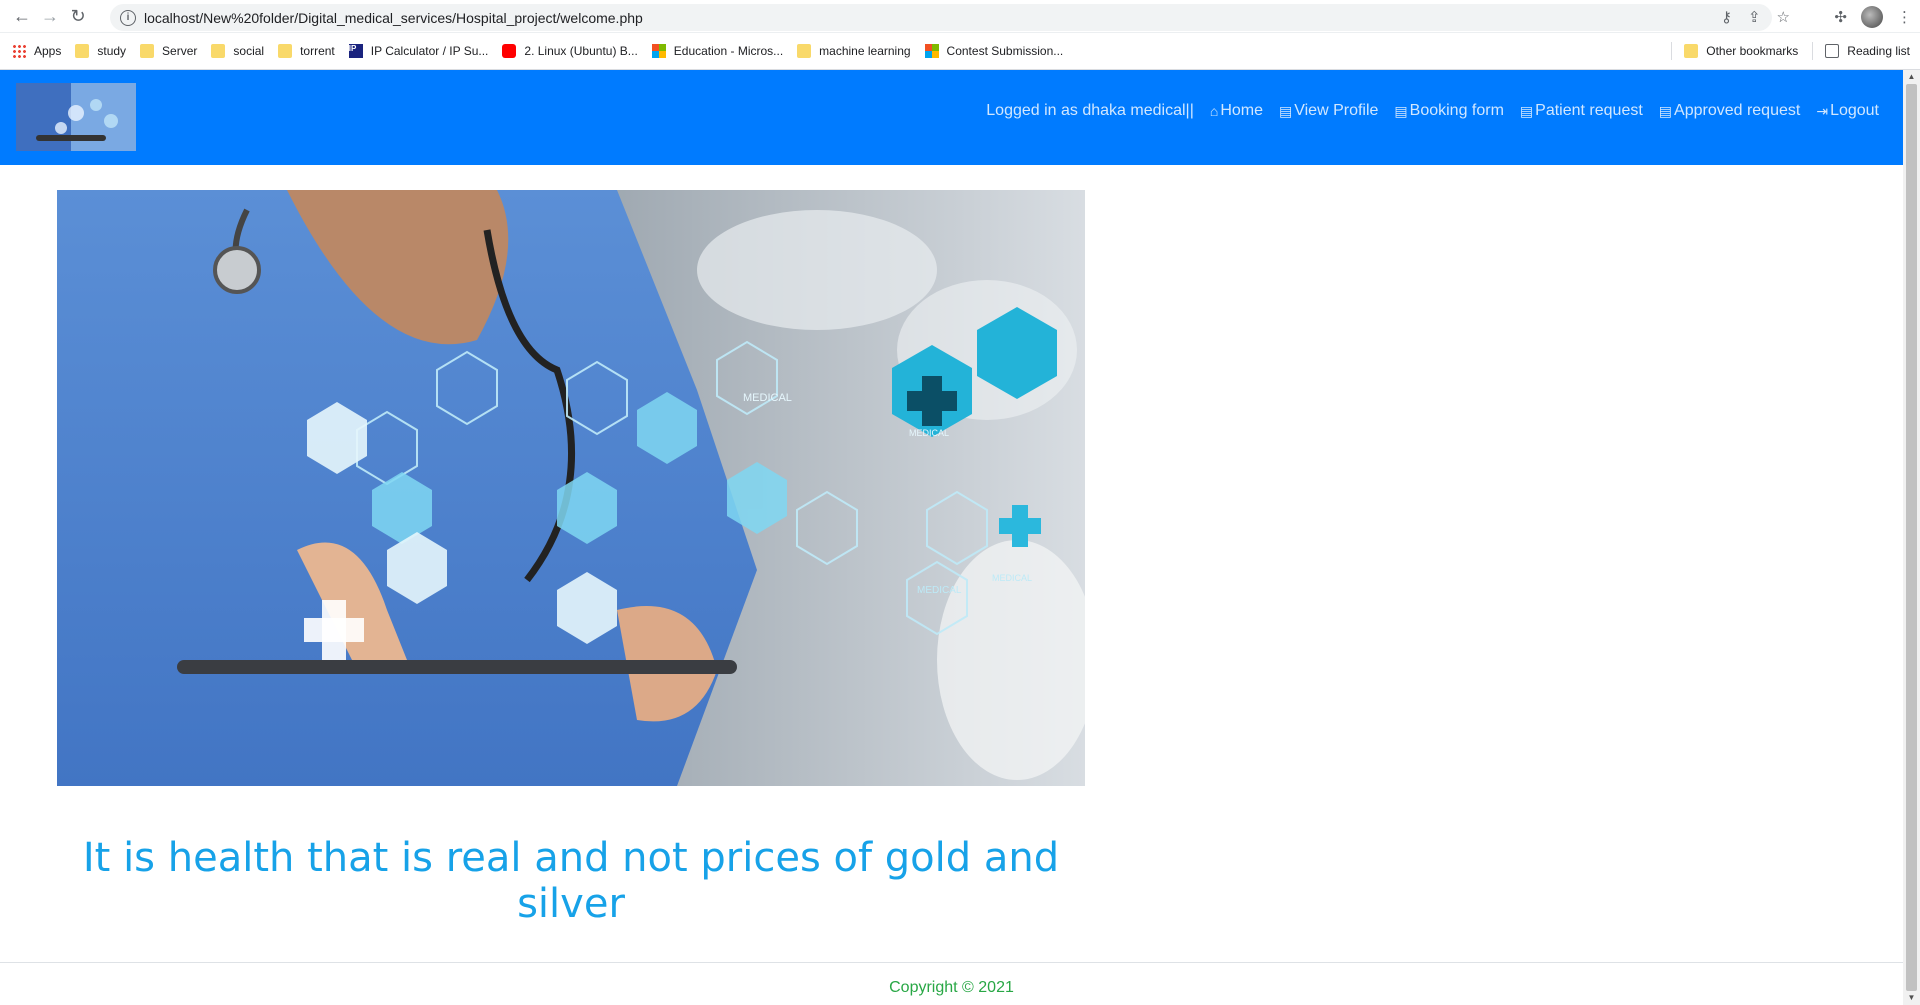 The width and height of the screenshot is (1920, 1005). Describe the element at coordinates (1328, 111) in the screenshot. I see `nav-view-profile: ▤ View Profile` at that location.